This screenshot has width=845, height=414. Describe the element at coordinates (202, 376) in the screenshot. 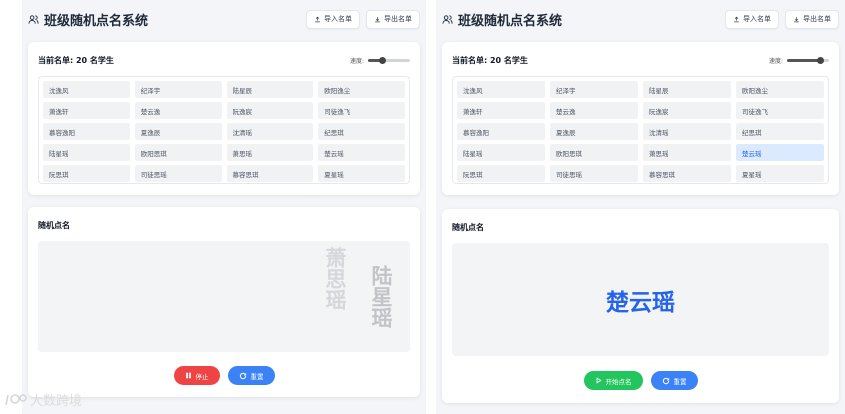

I see `stop-label: 停止` at that location.